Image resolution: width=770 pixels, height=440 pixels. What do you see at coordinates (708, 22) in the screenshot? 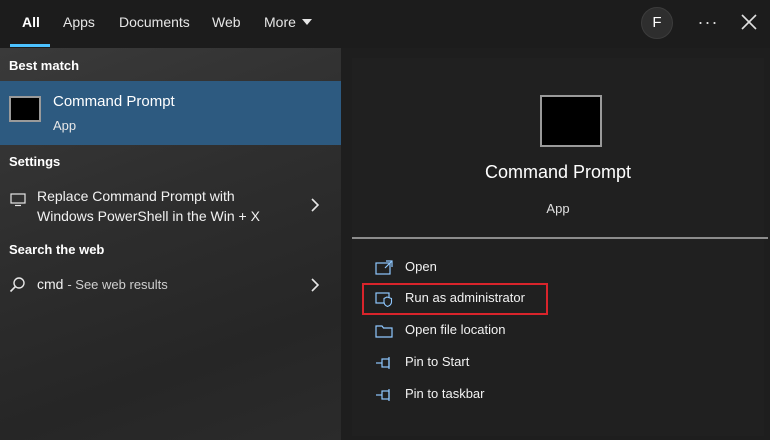
I see `more-options-icon: ···` at bounding box center [708, 22].